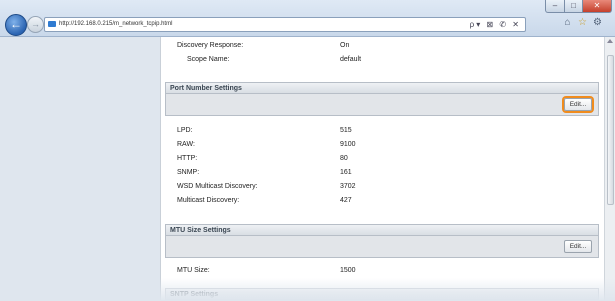 The width and height of the screenshot is (615, 301). Describe the element at coordinates (344, 158) in the screenshot. I see `row-value: 80` at that location.